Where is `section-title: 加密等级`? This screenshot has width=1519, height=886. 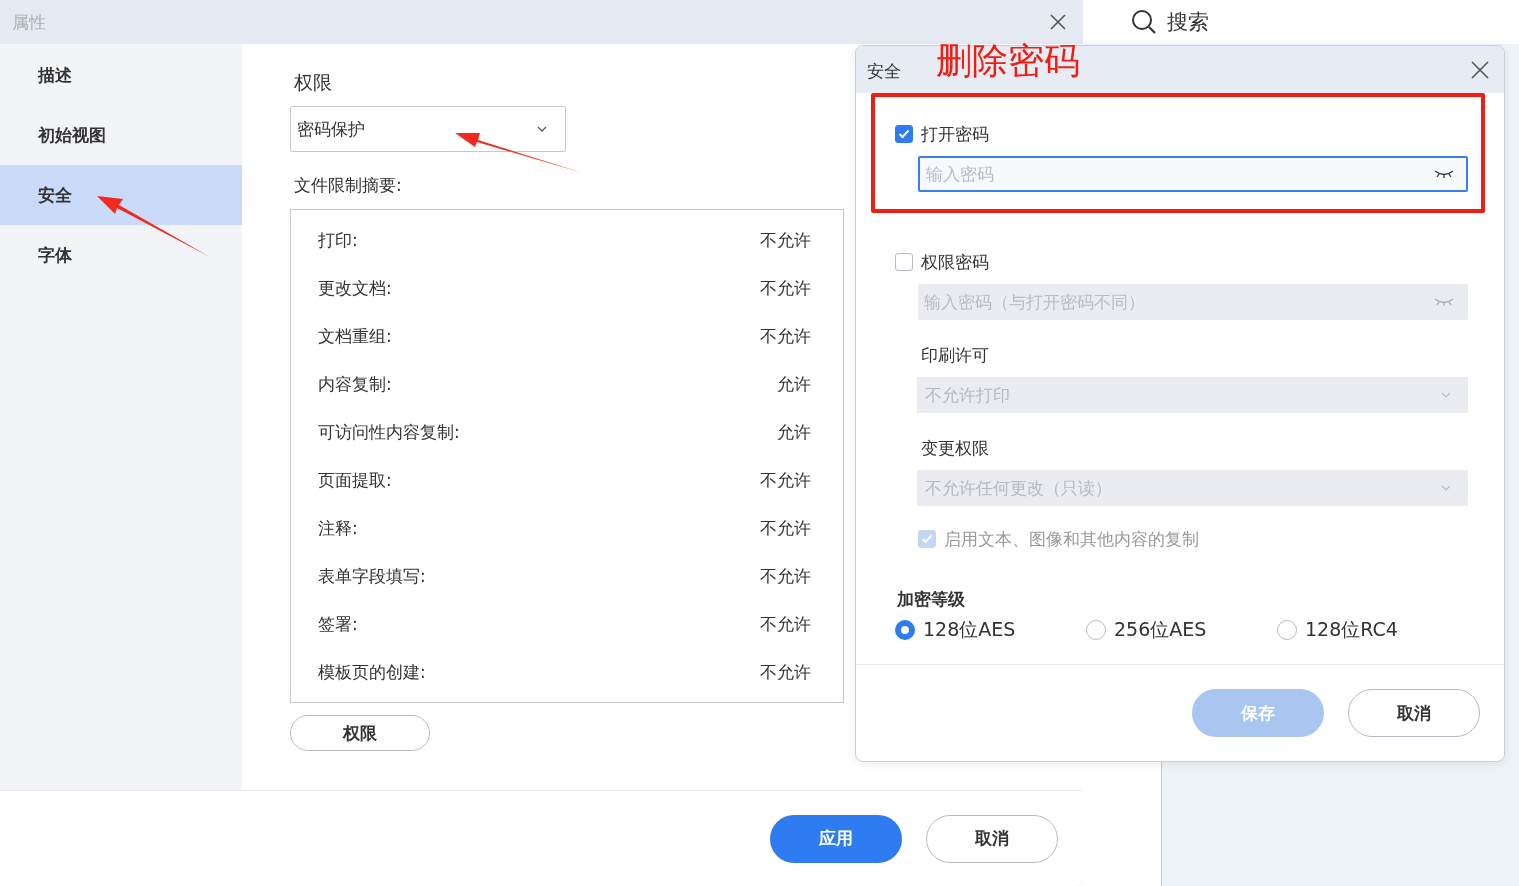 section-title: 加密等级 is located at coordinates (931, 599).